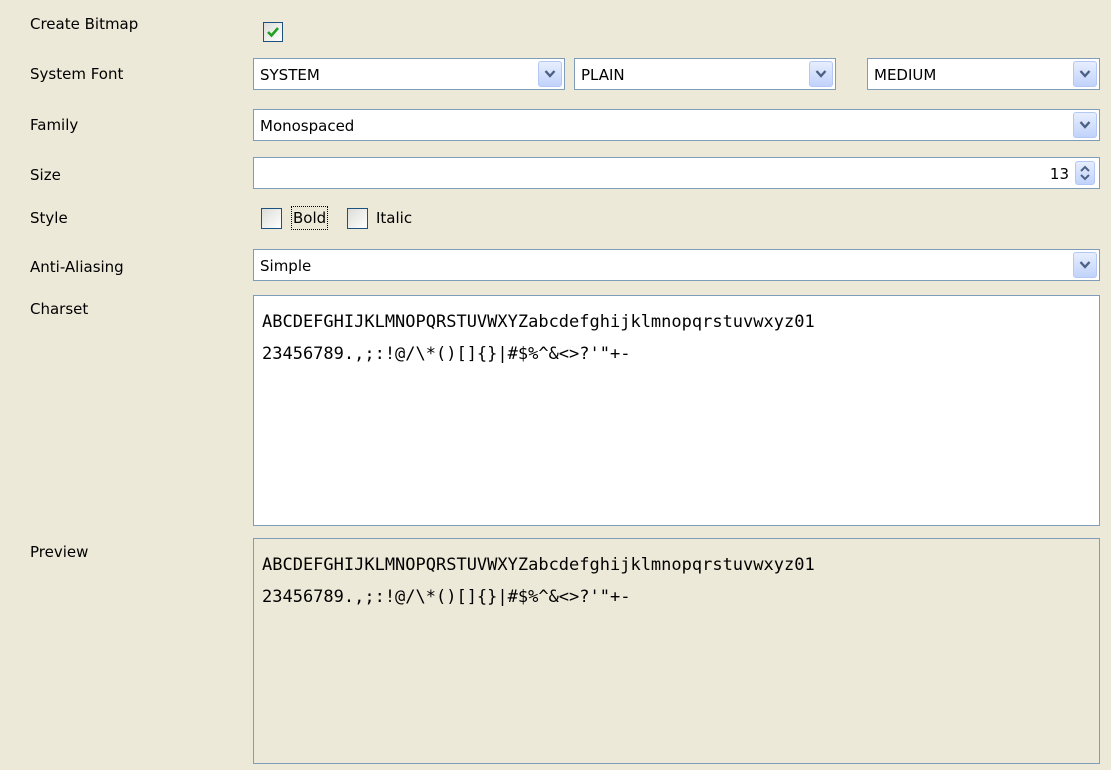 The image size is (1111, 770). Describe the element at coordinates (676, 265) in the screenshot. I see `anti-aliasing-dropdown: Simple` at that location.